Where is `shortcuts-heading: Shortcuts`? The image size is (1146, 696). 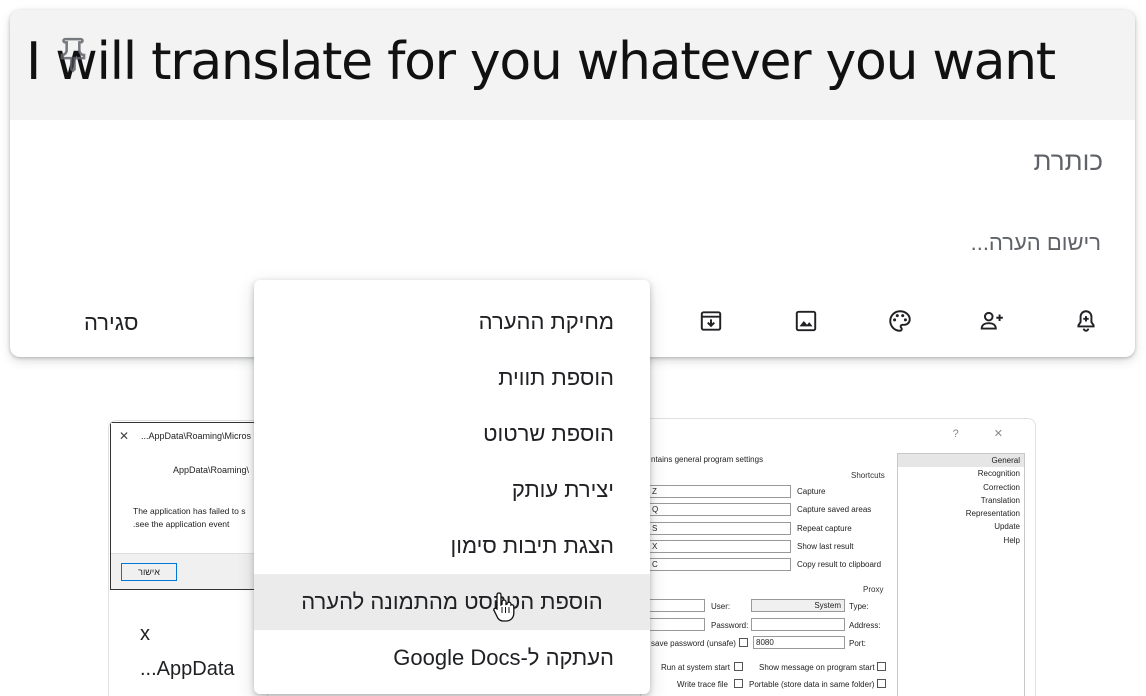 shortcuts-heading: Shortcuts is located at coordinates (868, 475).